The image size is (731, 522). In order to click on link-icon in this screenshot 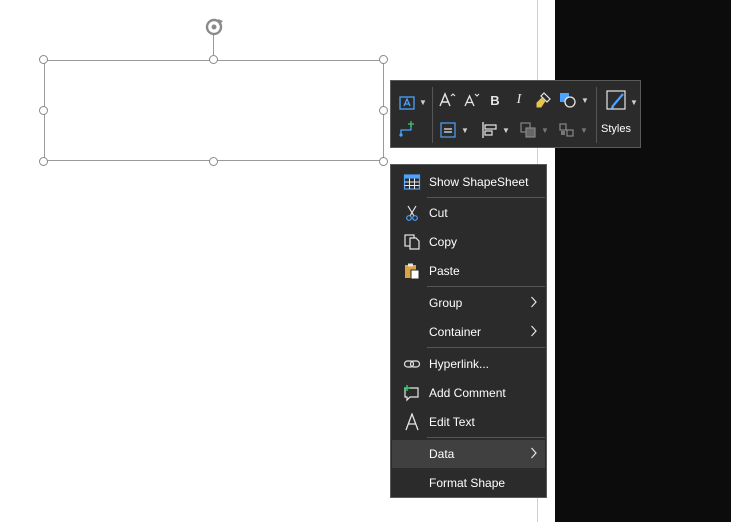, I will do `click(412, 364)`.